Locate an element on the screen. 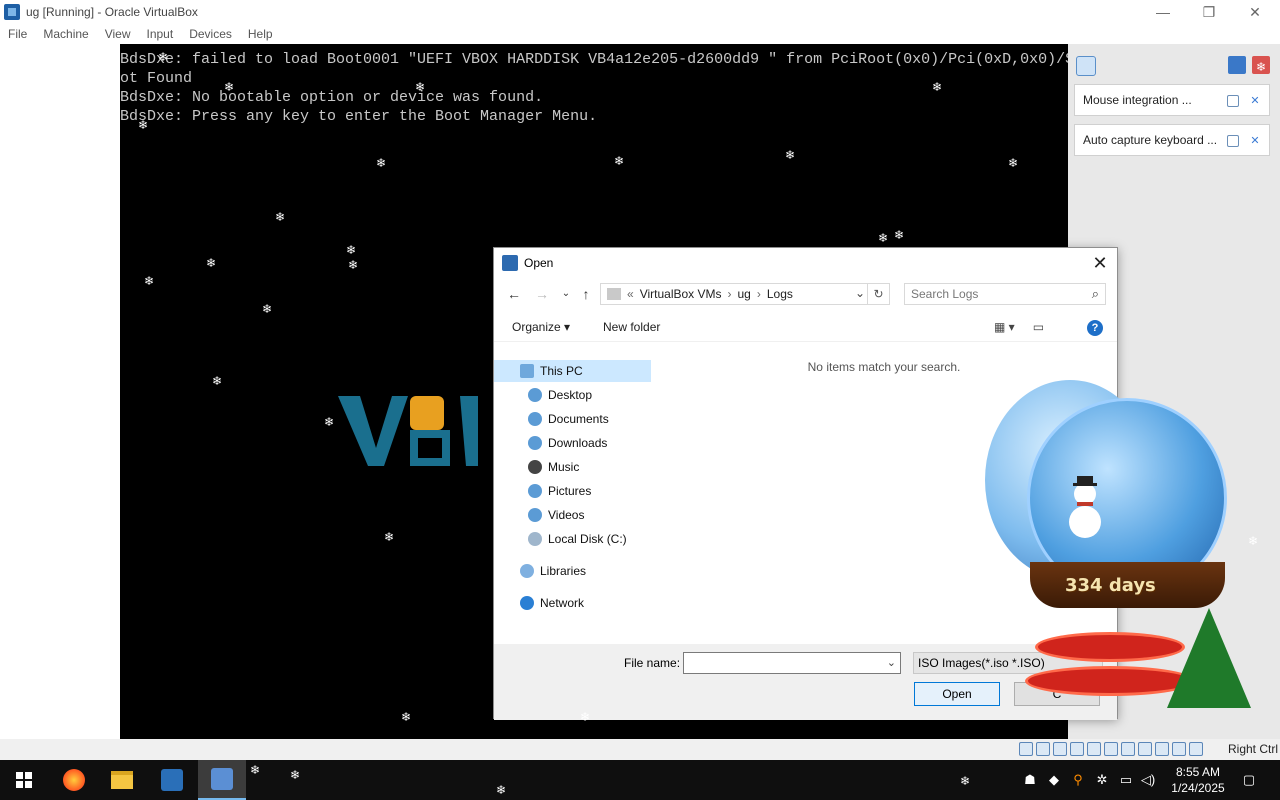 The height and width of the screenshot is (800, 1280). pictures-icon is located at coordinates (535, 491).